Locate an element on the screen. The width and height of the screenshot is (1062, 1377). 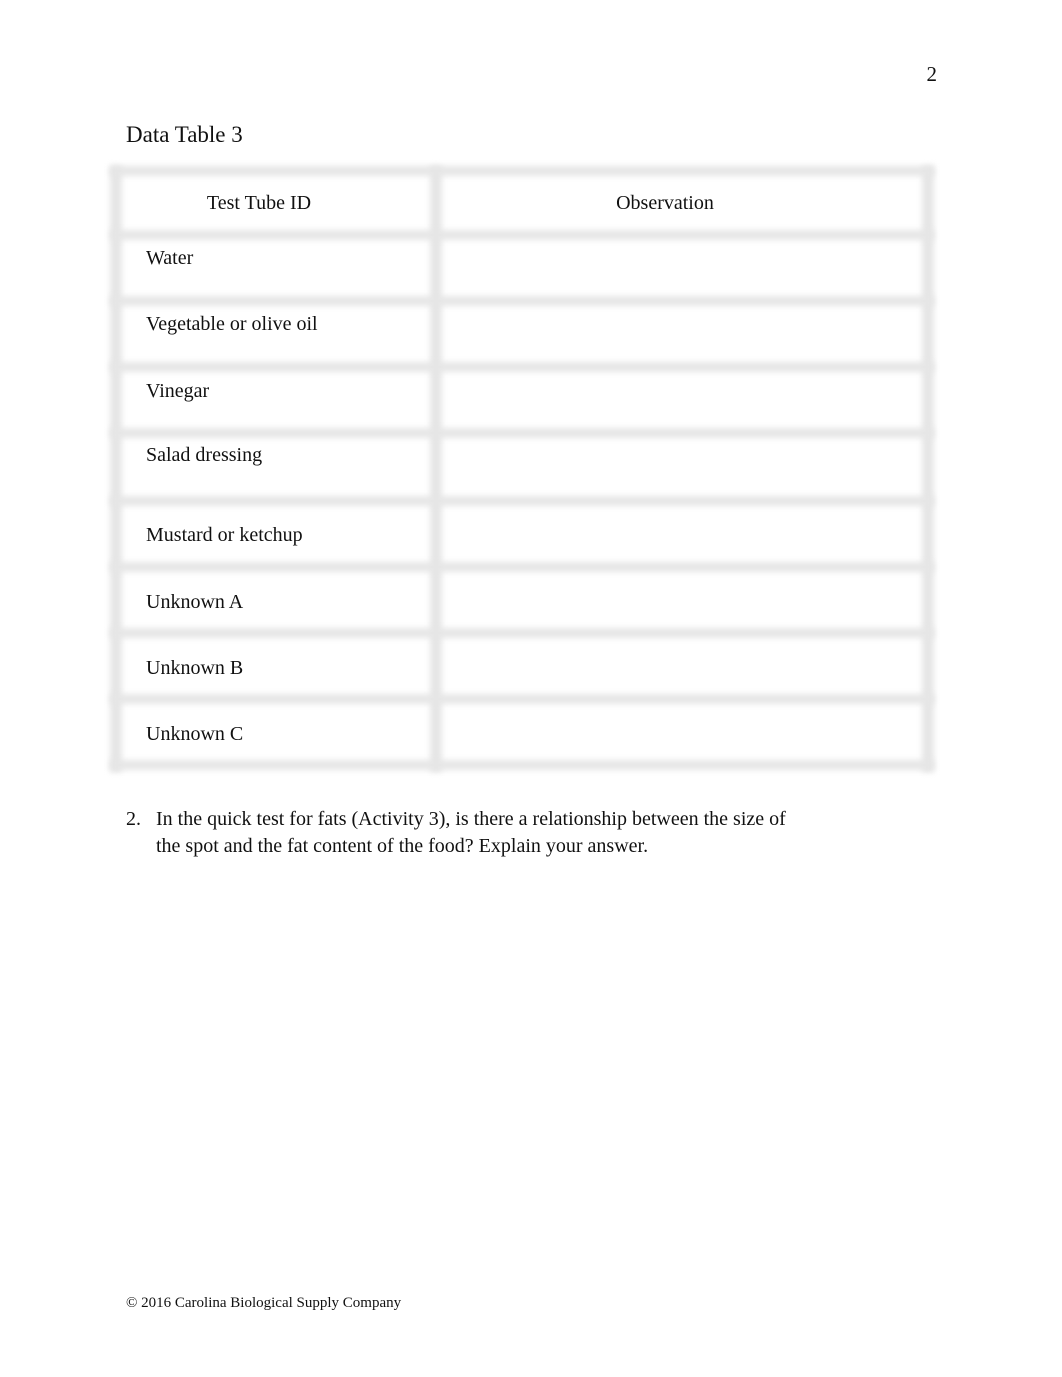
row-id-unknown-c: Unknown C is located at coordinates (195, 734).